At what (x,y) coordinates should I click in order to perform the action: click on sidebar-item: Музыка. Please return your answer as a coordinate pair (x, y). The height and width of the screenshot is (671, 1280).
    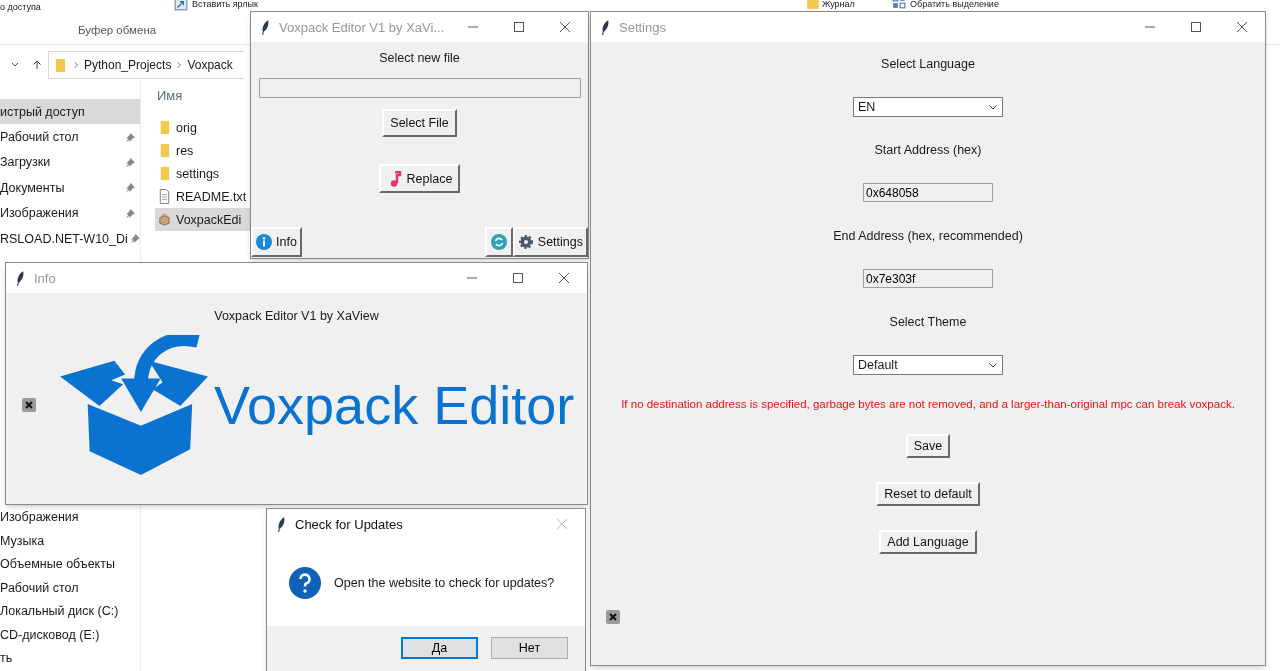
    Looking at the image, I should click on (70, 540).